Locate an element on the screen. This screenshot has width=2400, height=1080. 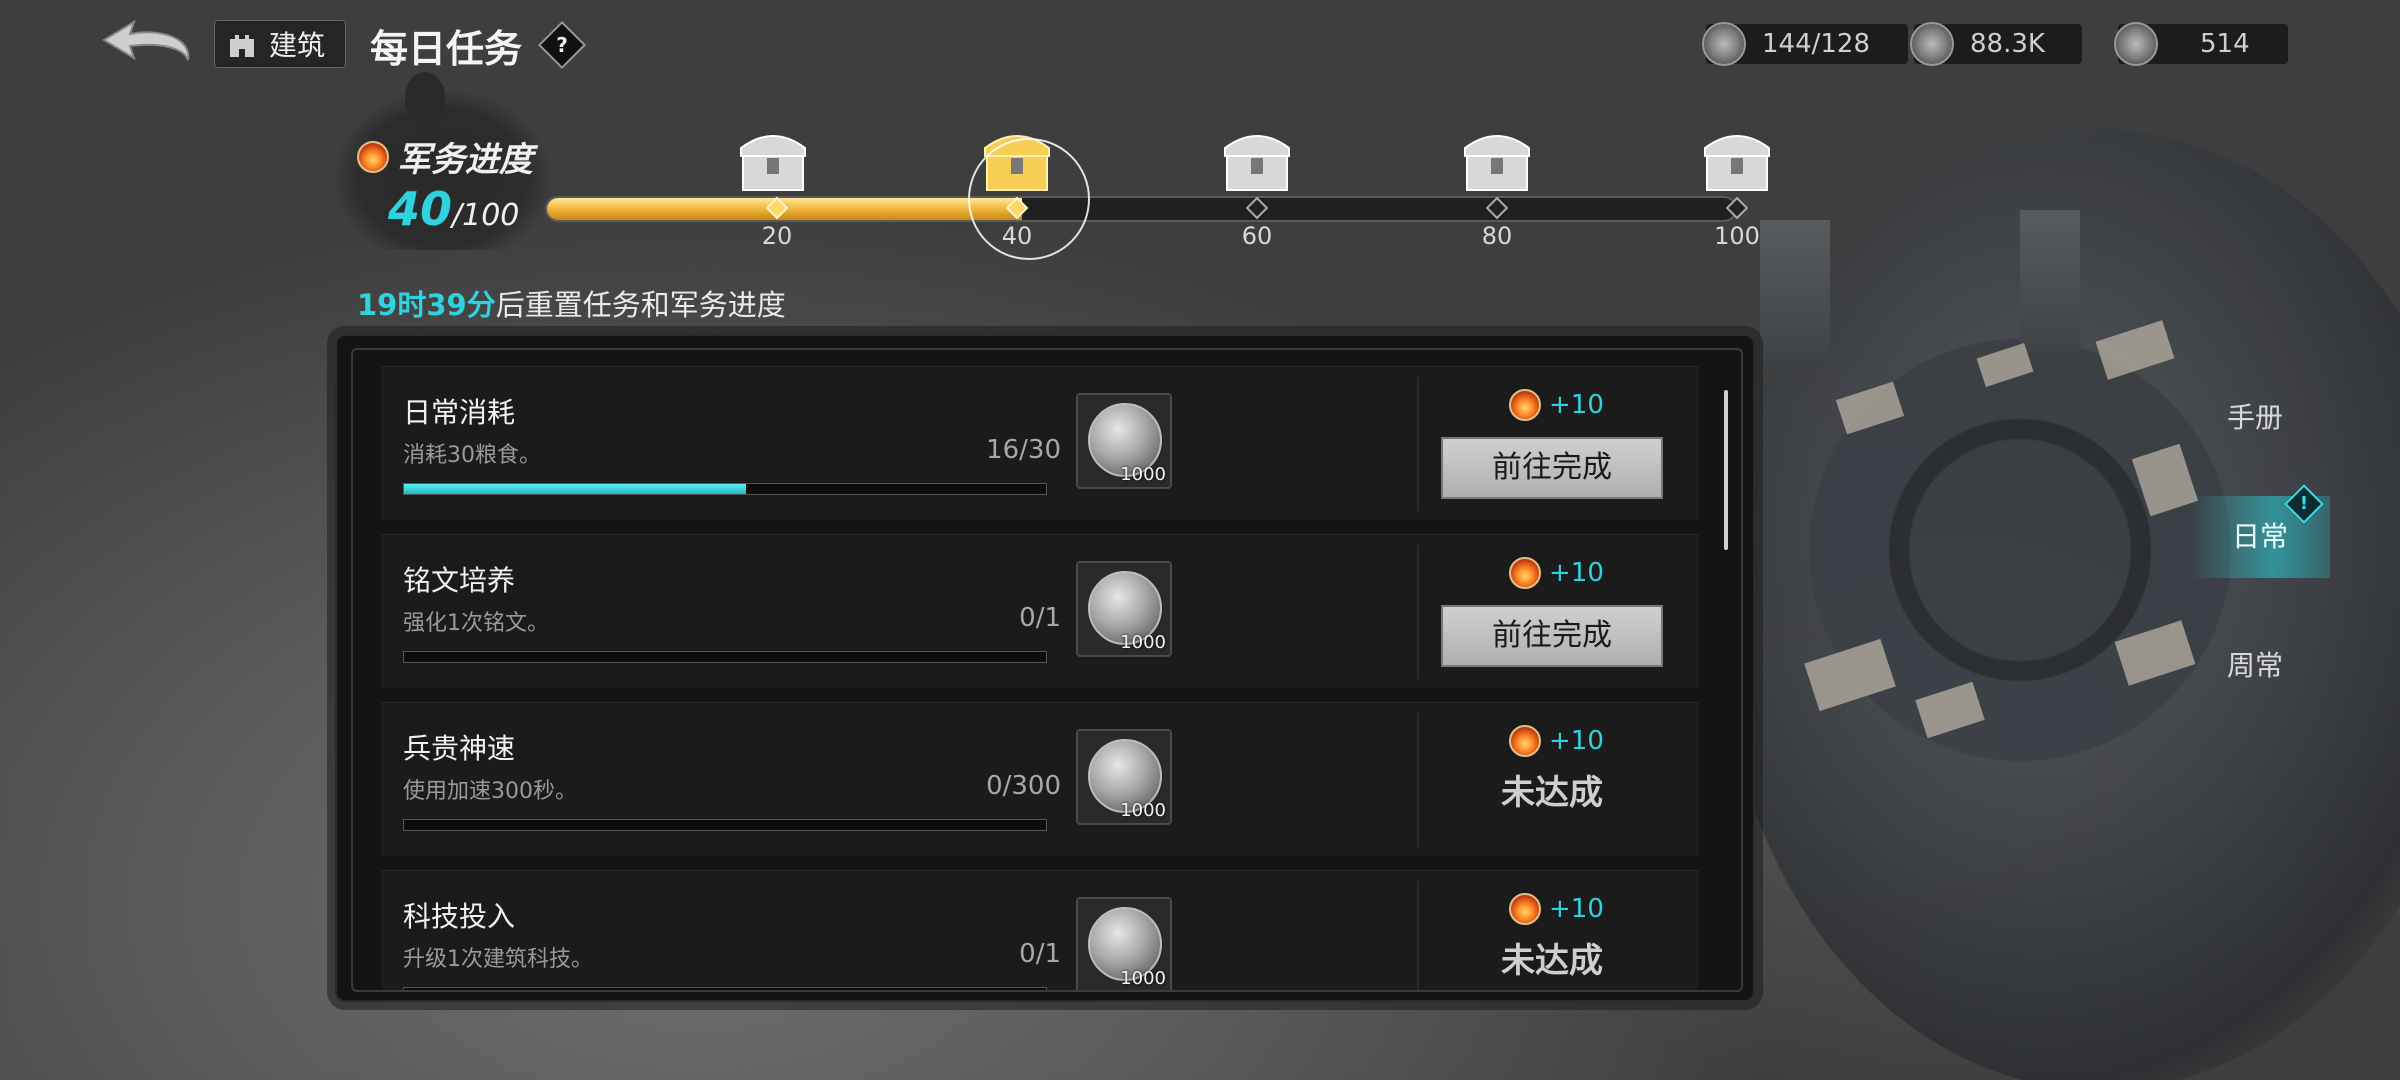
task-name: 兵贵神速 is located at coordinates (459, 748).